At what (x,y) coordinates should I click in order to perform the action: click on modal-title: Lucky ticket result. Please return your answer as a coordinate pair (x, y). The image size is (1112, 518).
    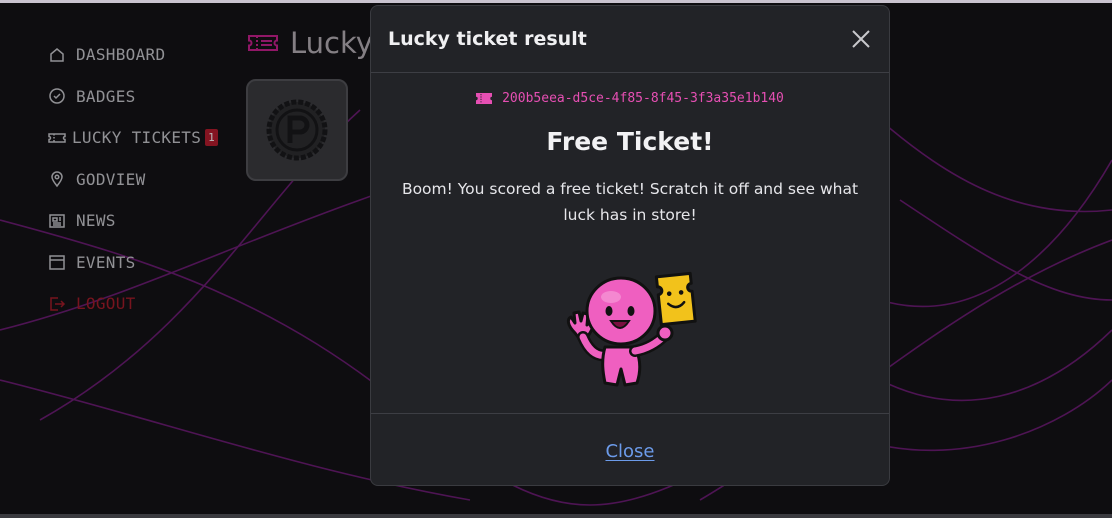
    Looking at the image, I should click on (487, 39).